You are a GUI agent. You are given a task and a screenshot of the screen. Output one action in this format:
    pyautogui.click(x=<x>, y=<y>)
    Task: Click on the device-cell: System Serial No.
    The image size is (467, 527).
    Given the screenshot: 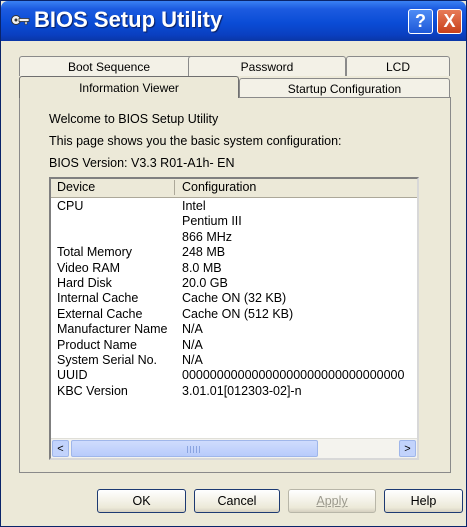 What is the action you would take?
    pyautogui.click(x=107, y=359)
    